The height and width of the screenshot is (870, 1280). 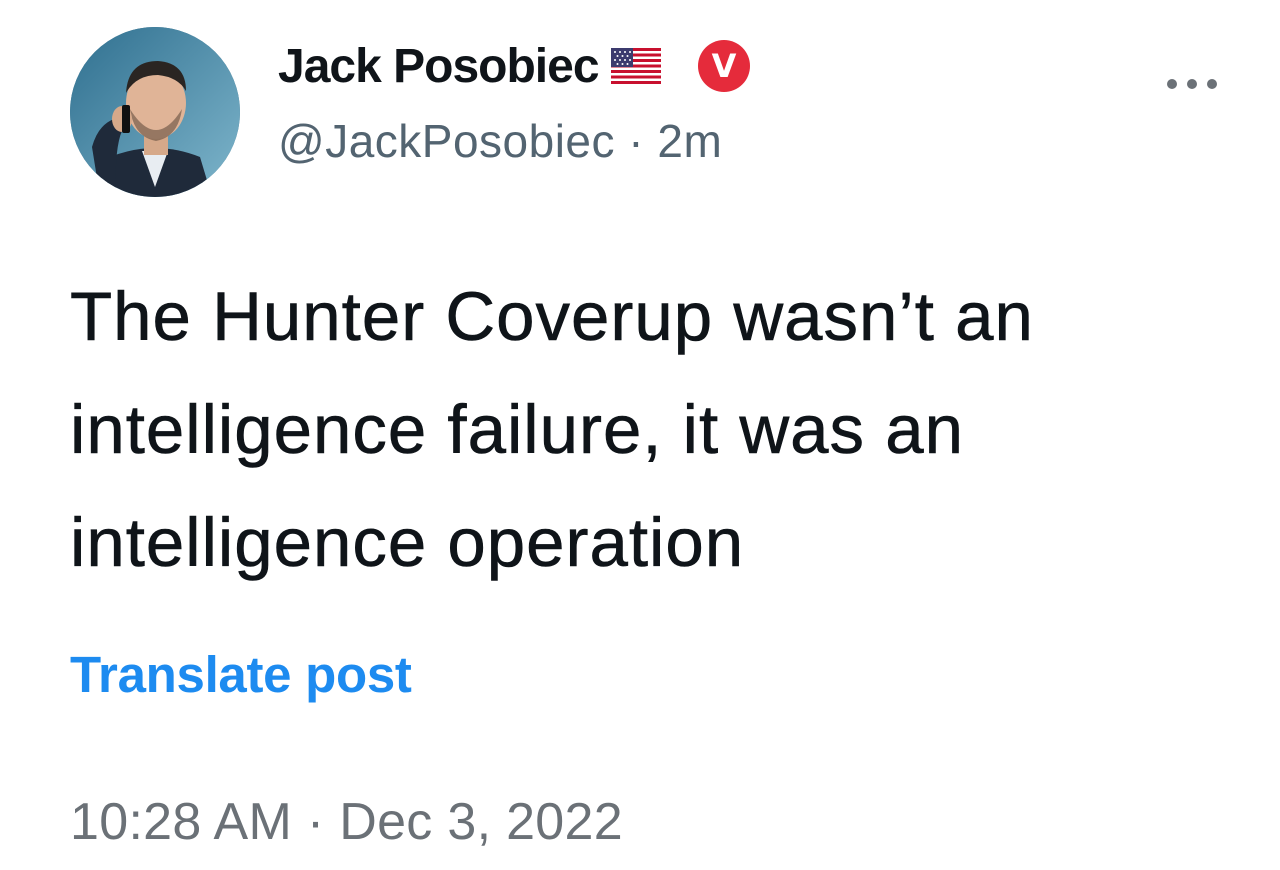 I want to click on more-options-button, so click(x=1192, y=84).